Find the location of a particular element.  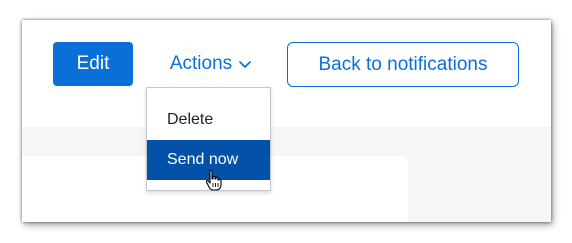

hand-pointer-icon is located at coordinates (213, 180).